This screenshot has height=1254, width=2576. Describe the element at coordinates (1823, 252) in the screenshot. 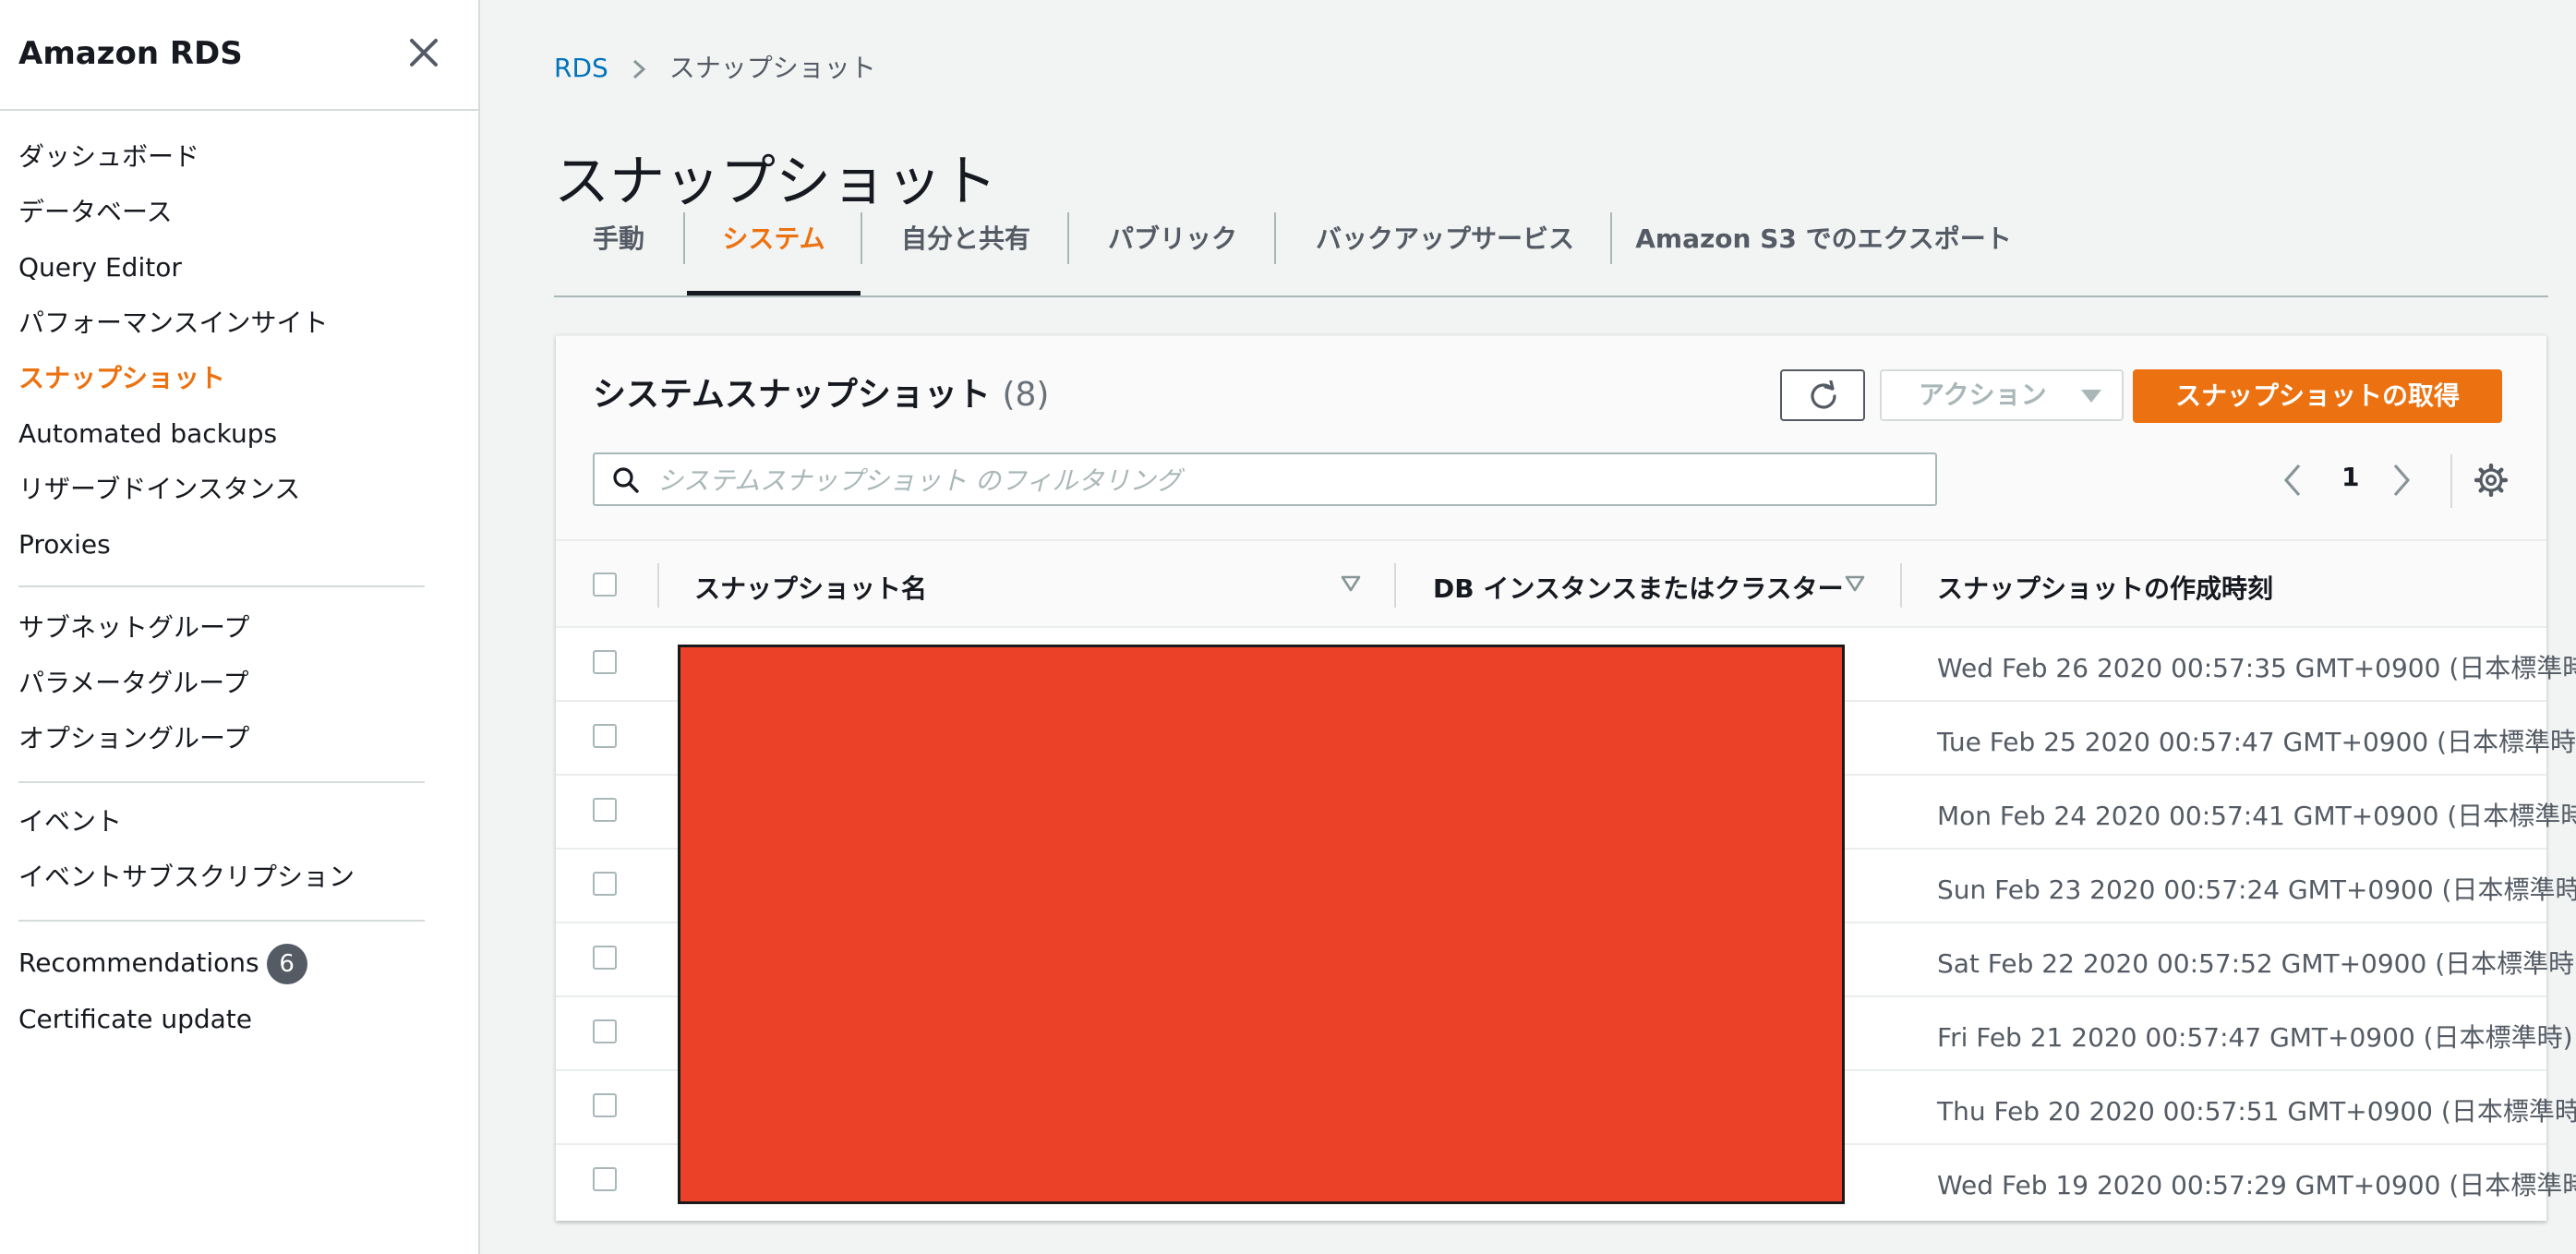

I see `tab-s3-export: Amazon S3 でのエクスポート` at that location.